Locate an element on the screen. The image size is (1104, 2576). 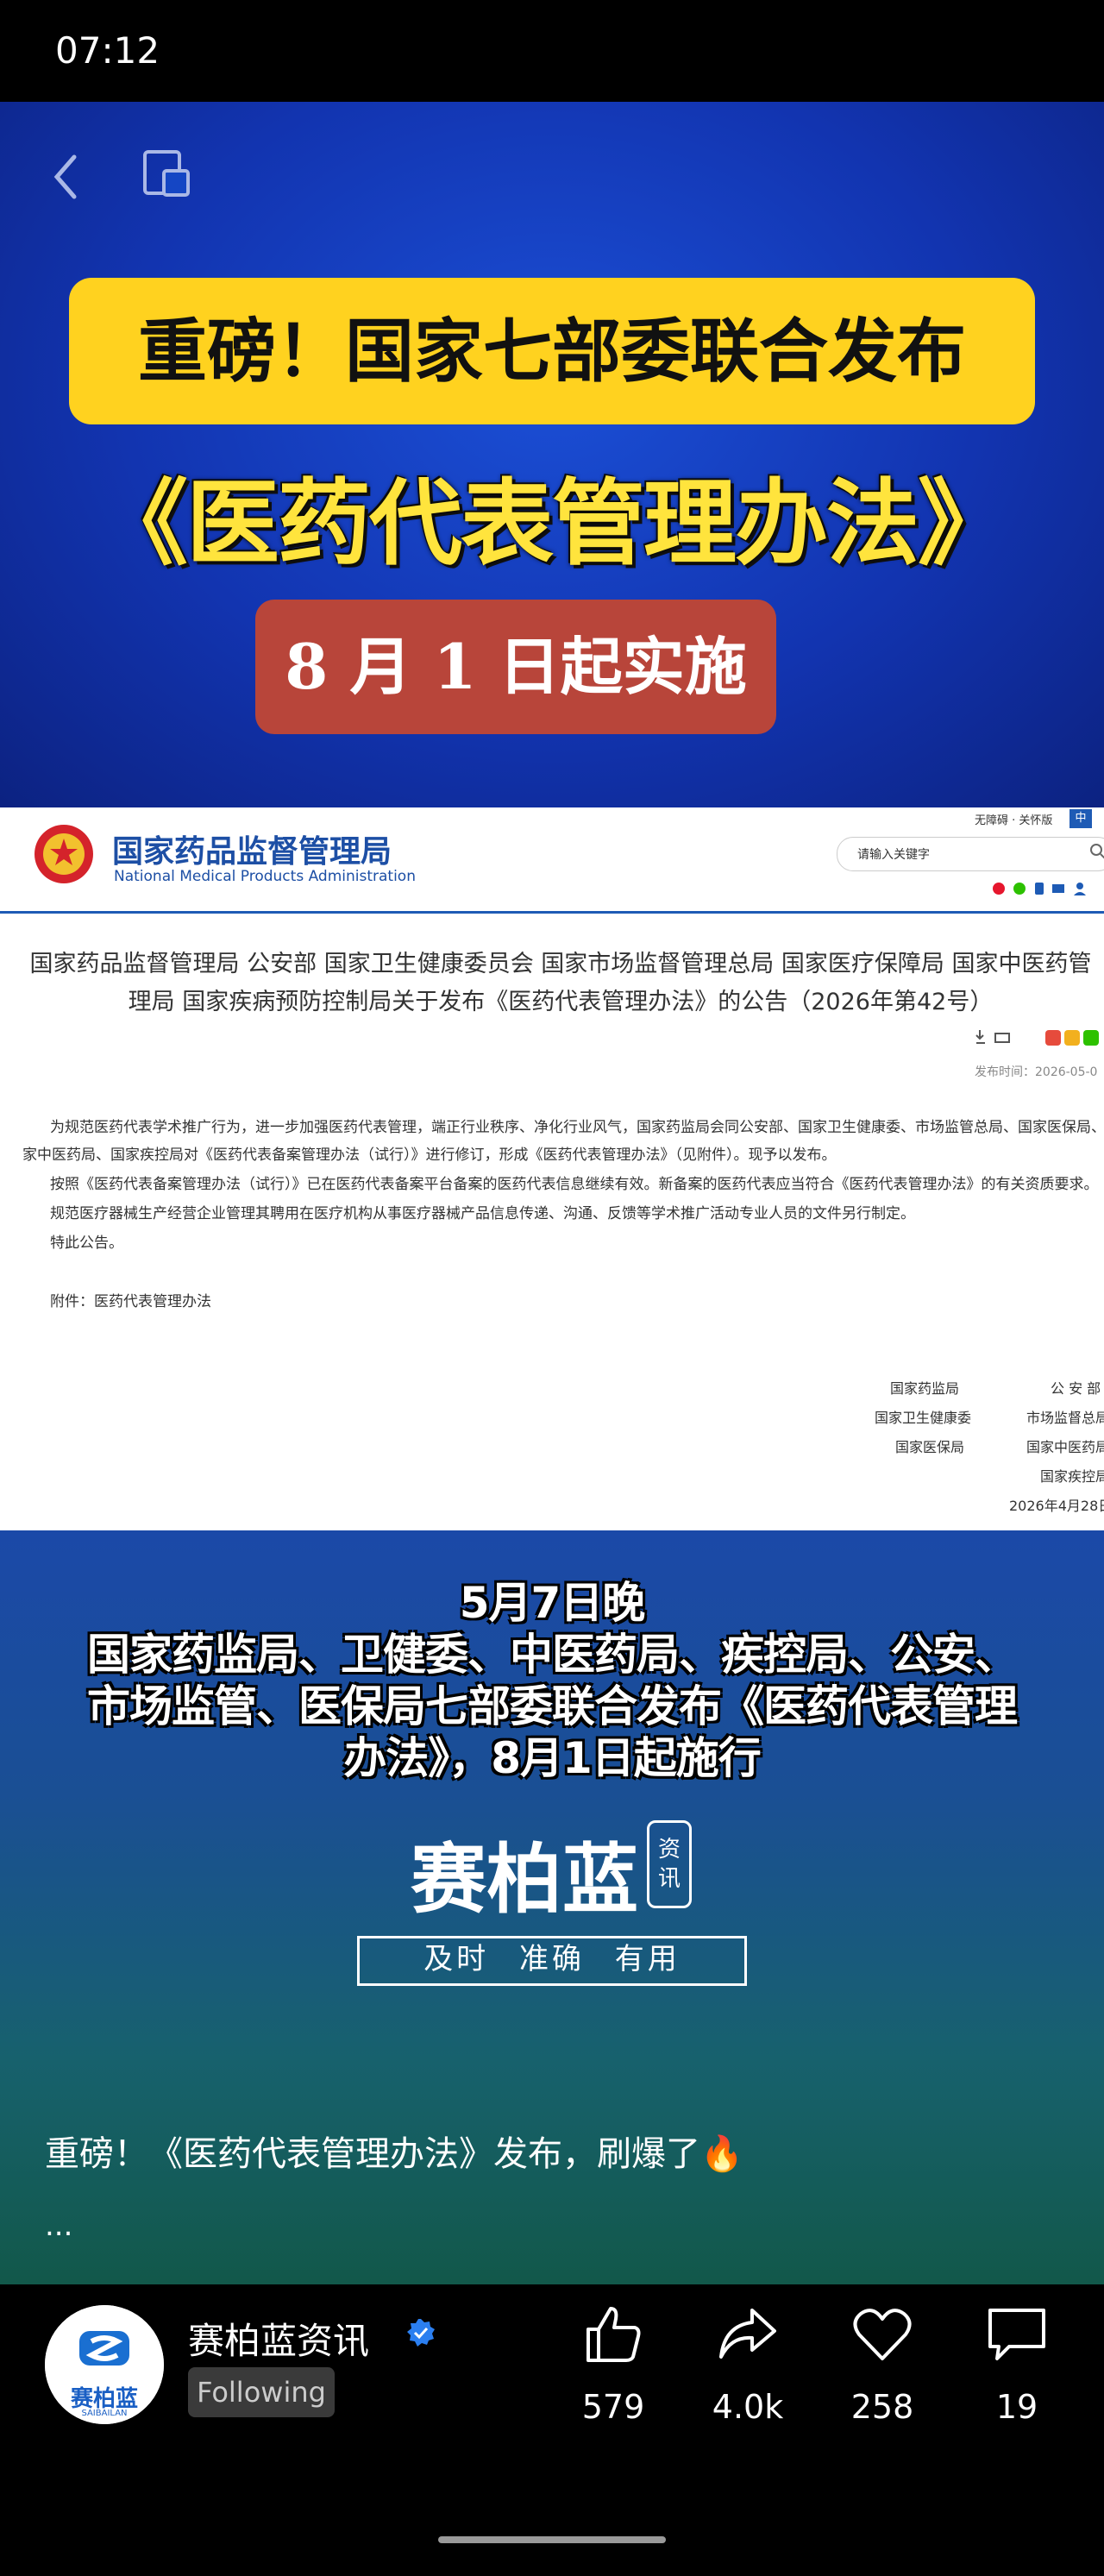
paragraph-4: 特此公告。 is located at coordinates (86, 1243).